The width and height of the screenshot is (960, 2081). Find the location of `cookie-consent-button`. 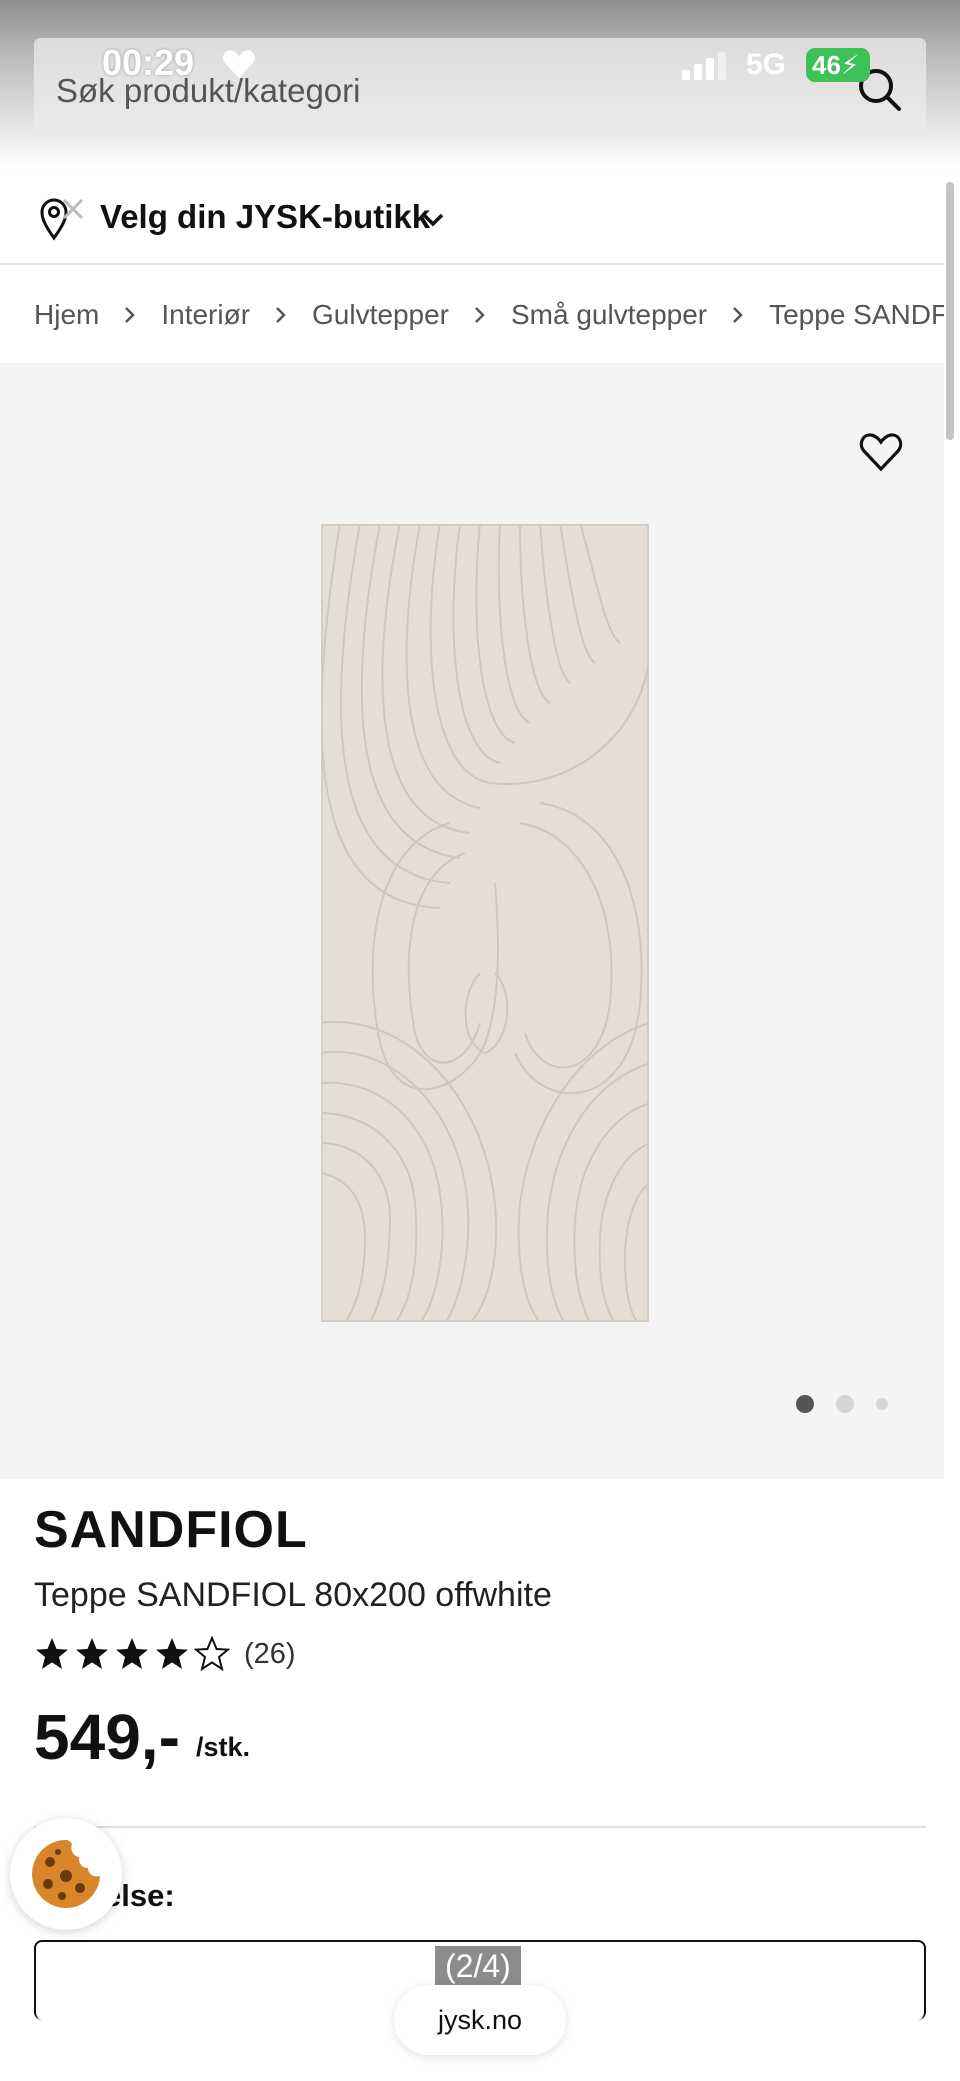

cookie-consent-button is located at coordinates (66, 1874).